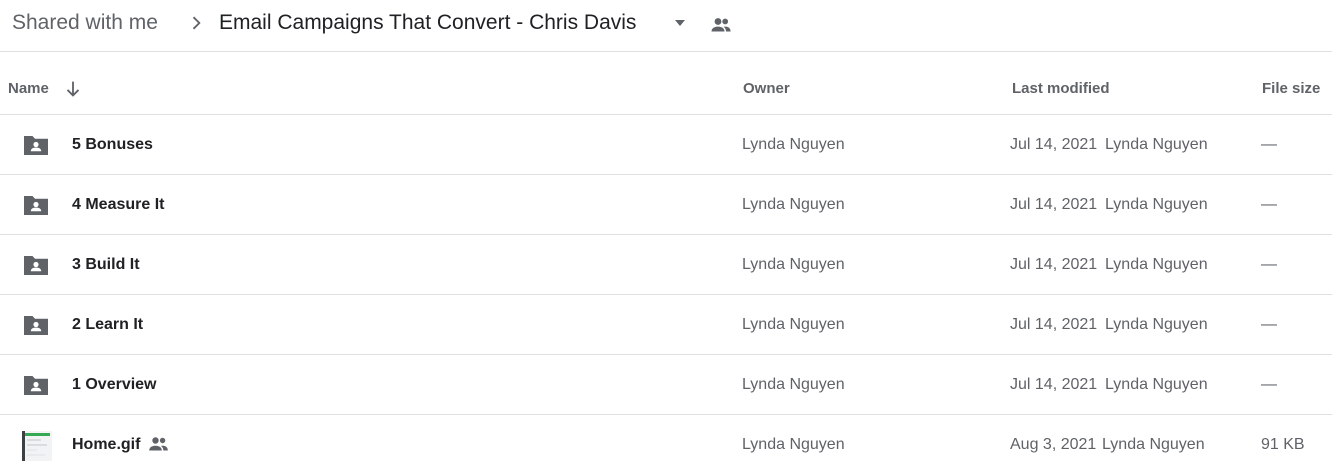 This screenshot has height=474, width=1332. What do you see at coordinates (118, 204) in the screenshot?
I see `file-name: 4 Measure It` at bounding box center [118, 204].